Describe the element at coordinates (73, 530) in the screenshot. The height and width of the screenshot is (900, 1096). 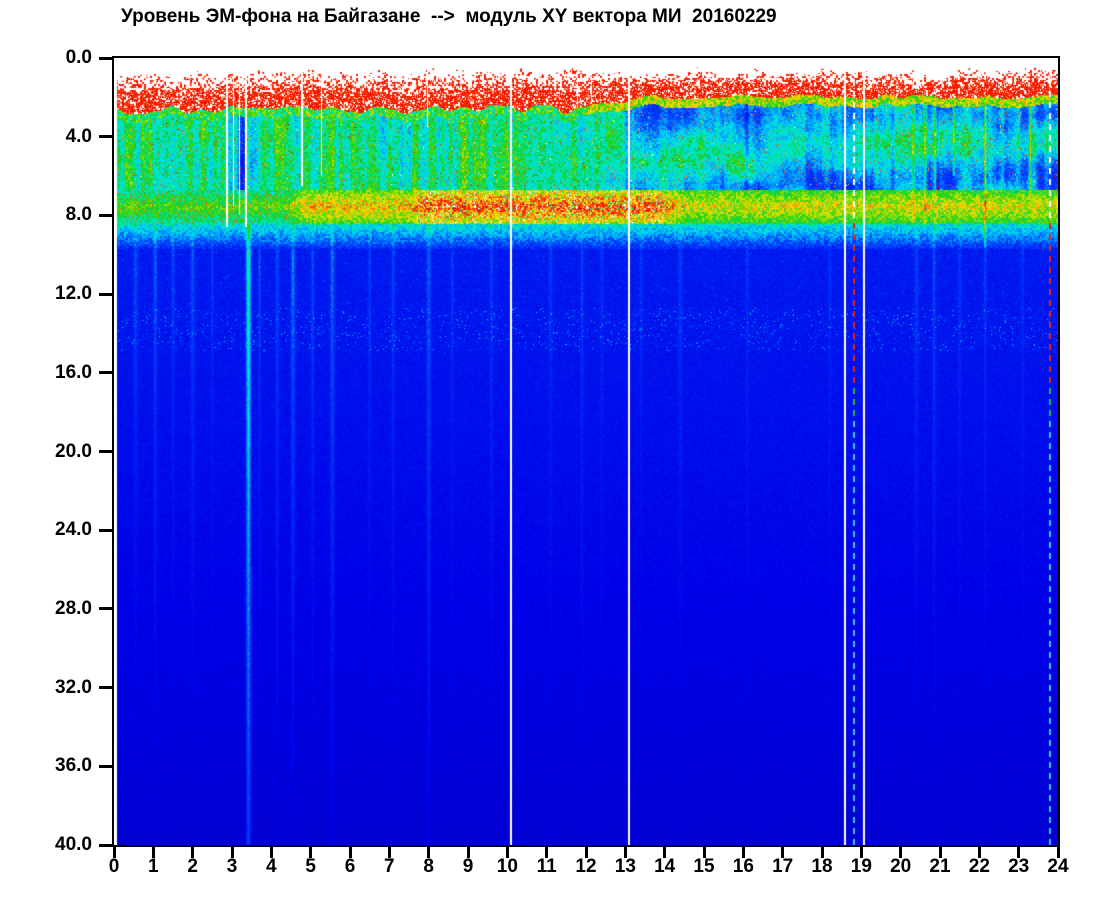
I see `y-tick-label: 24.0` at that location.